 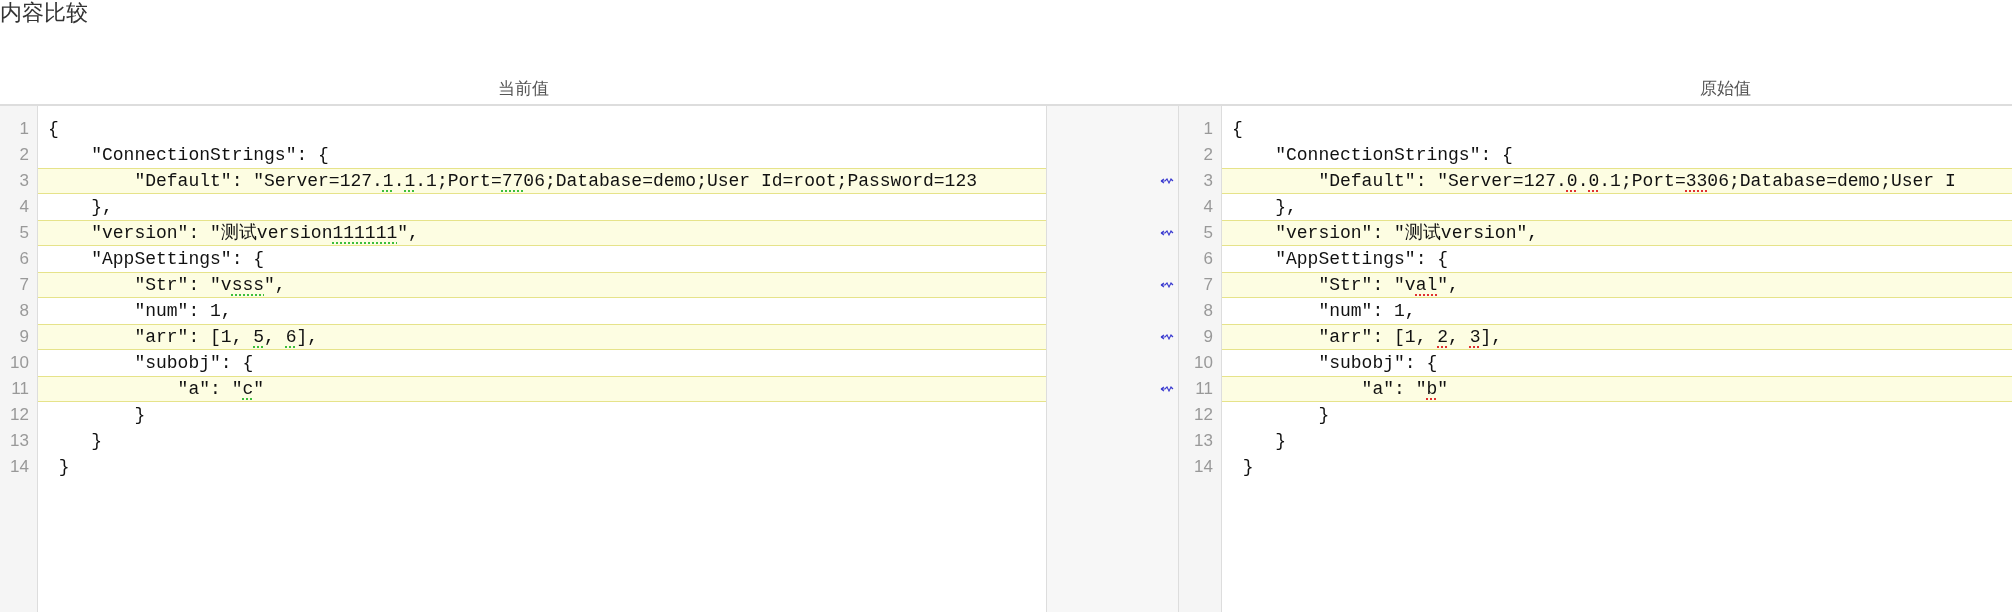 I want to click on pane-header: 原始值, so click(x=1725, y=88).